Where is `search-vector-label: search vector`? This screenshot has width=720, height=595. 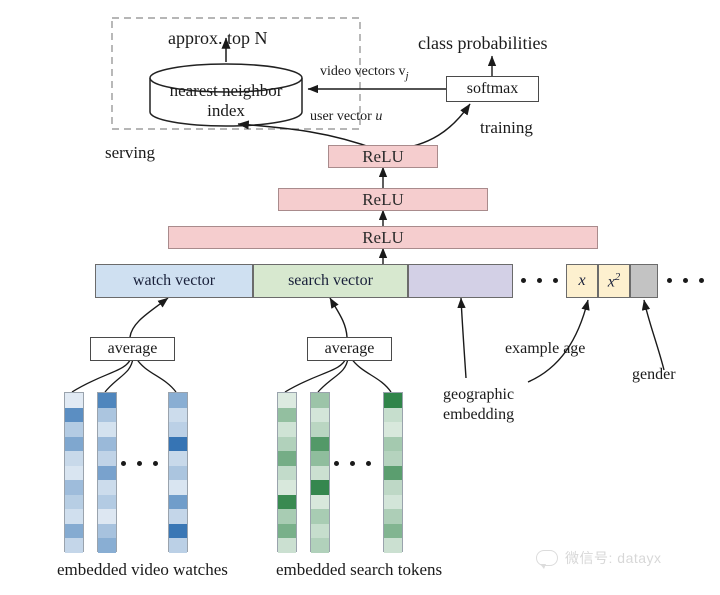 search-vector-label: search vector is located at coordinates (330, 280).